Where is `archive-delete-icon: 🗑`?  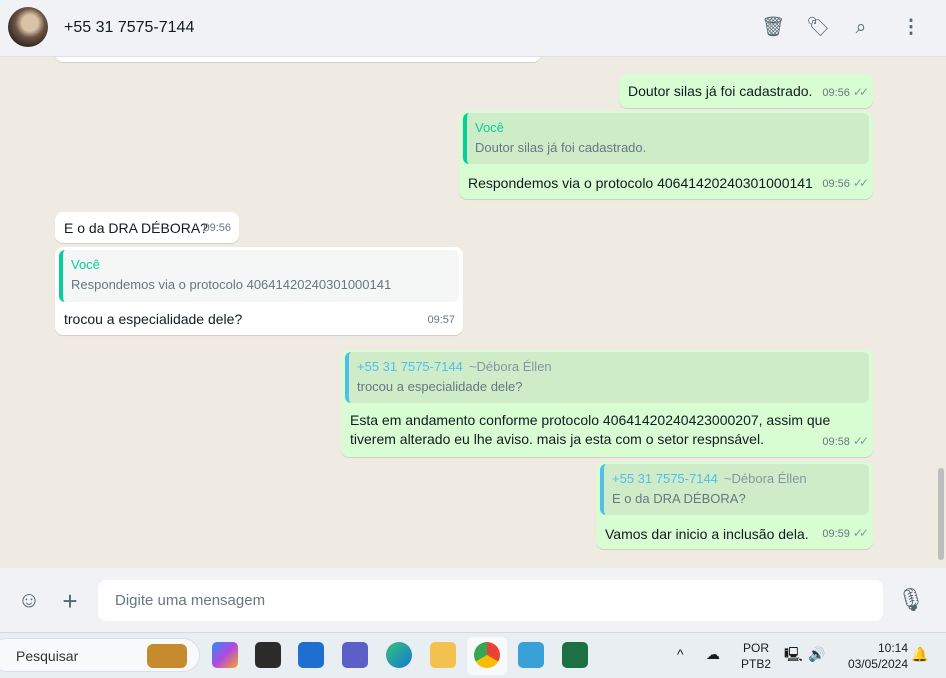 archive-delete-icon: 🗑 is located at coordinates (773, 28).